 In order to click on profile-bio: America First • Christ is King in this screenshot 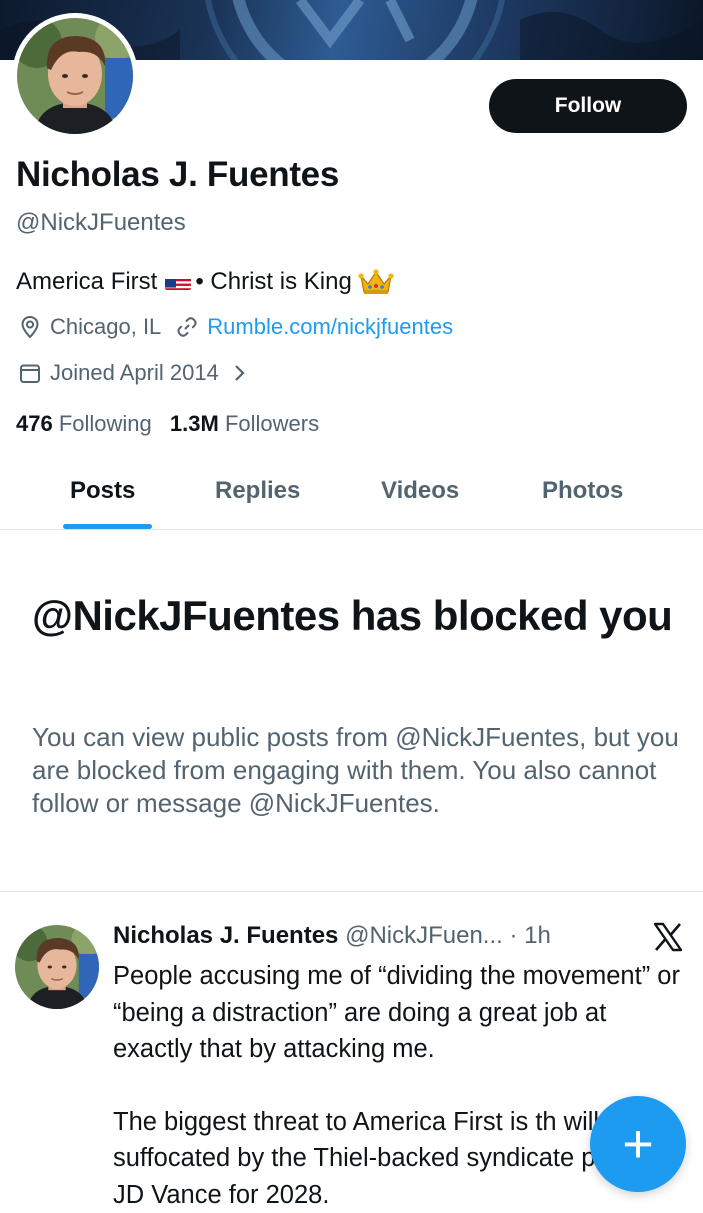, I will do `click(205, 282)`.